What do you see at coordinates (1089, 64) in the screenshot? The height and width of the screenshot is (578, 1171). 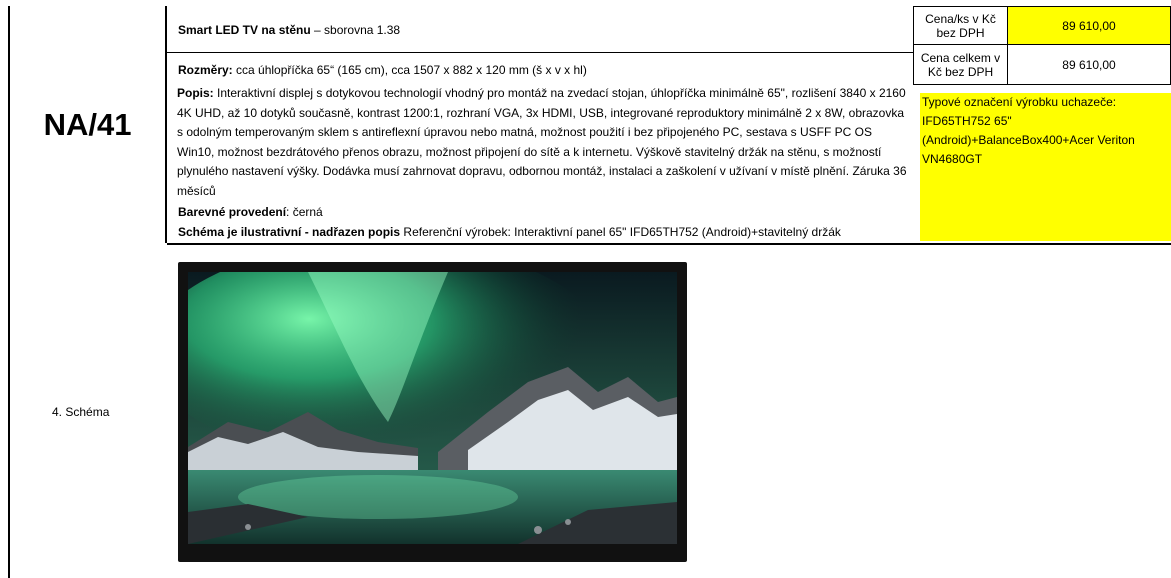 I see `total-price-value: 89 610,00` at bounding box center [1089, 64].